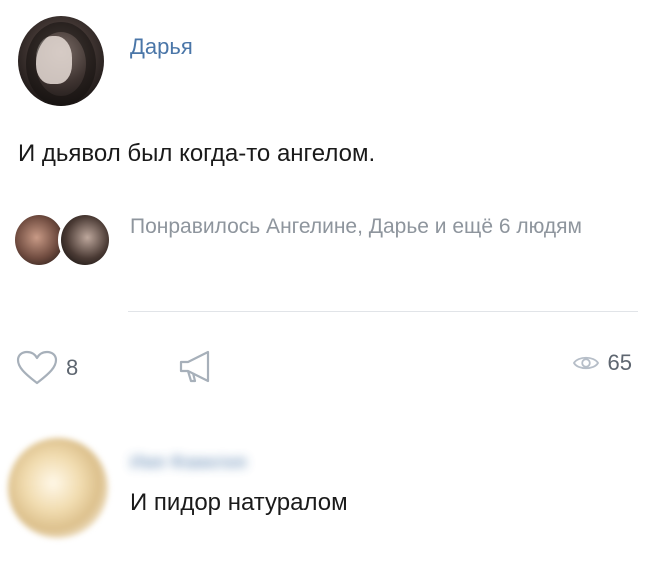  I want to click on like-button: 8, so click(47, 368).